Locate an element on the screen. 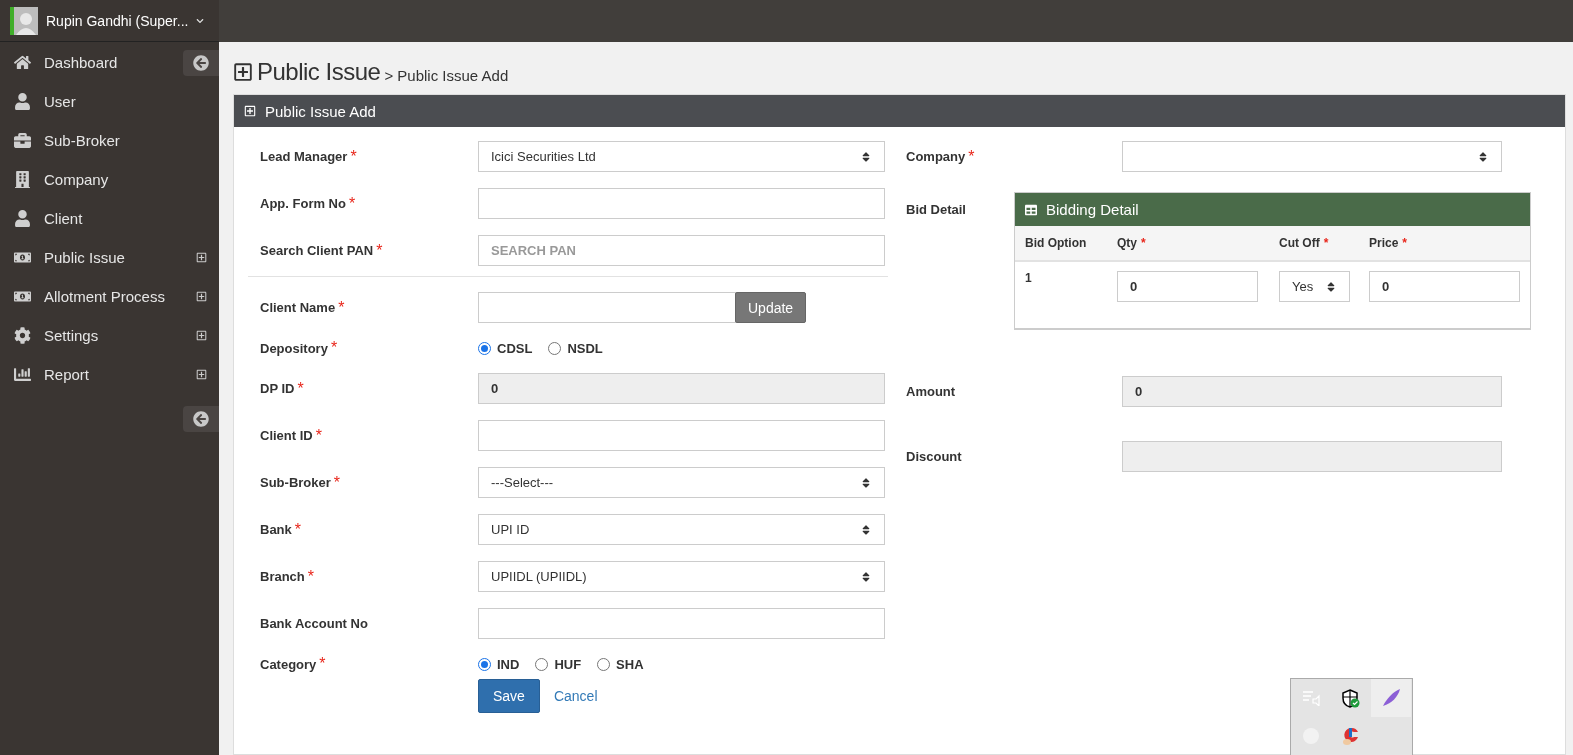 This screenshot has width=1573, height=755. sidebar-item: Sub-Broker is located at coordinates (109, 140).